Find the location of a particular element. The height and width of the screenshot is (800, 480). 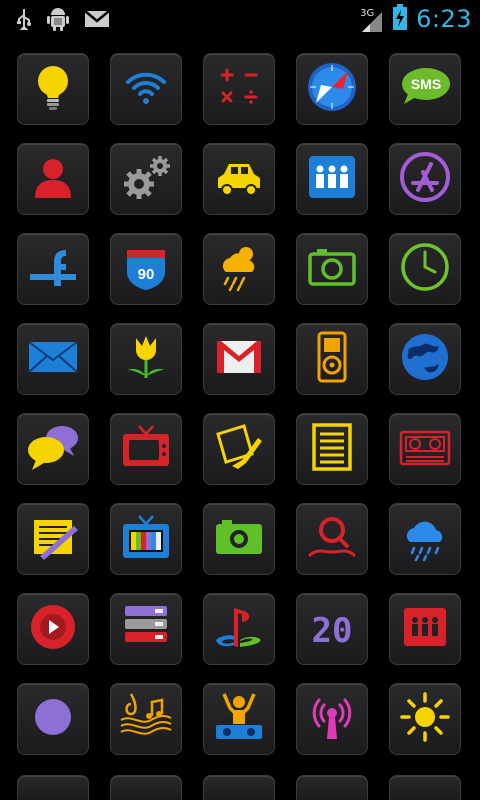

clock-tile is located at coordinates (425, 269).